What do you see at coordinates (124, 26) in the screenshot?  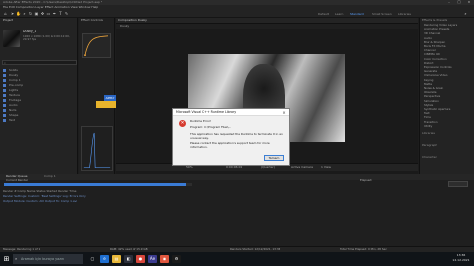 I see `composition-subtab: Dusky` at bounding box center [124, 26].